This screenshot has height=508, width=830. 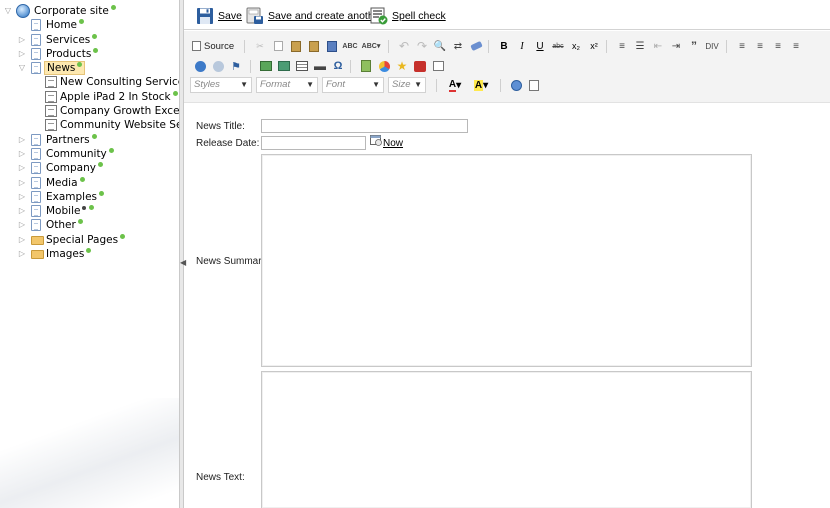 What do you see at coordinates (72, 54) in the screenshot?
I see `tree-item-label: Products` at bounding box center [72, 54].